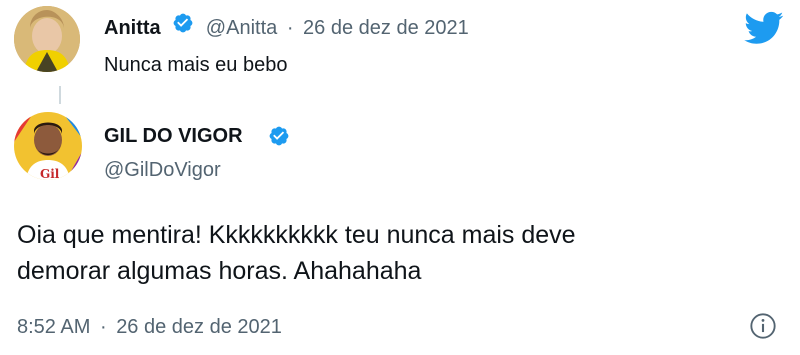  I want to click on brand-logo, so click(764, 28).